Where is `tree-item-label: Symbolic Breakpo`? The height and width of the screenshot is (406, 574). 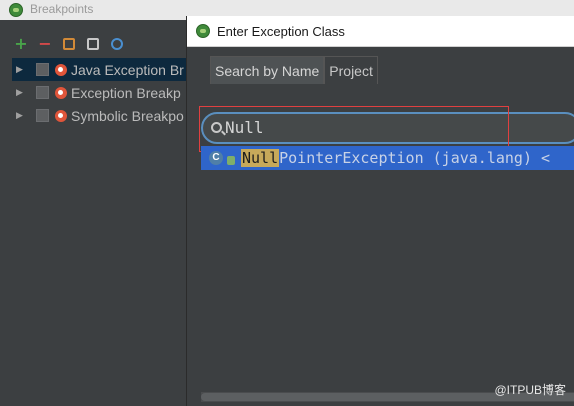 tree-item-label: Symbolic Breakpo is located at coordinates (127, 115).